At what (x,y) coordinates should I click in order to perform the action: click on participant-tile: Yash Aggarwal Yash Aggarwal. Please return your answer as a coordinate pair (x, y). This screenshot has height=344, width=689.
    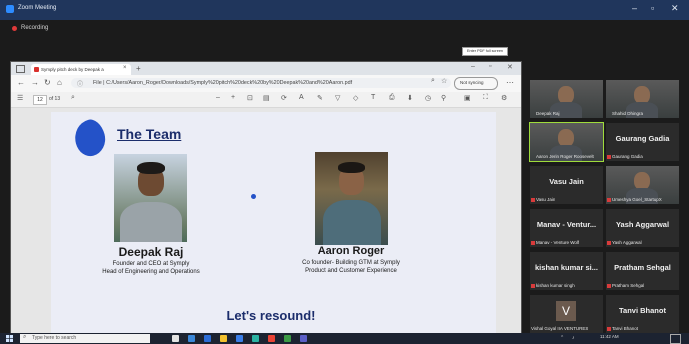
    Looking at the image, I should click on (642, 228).